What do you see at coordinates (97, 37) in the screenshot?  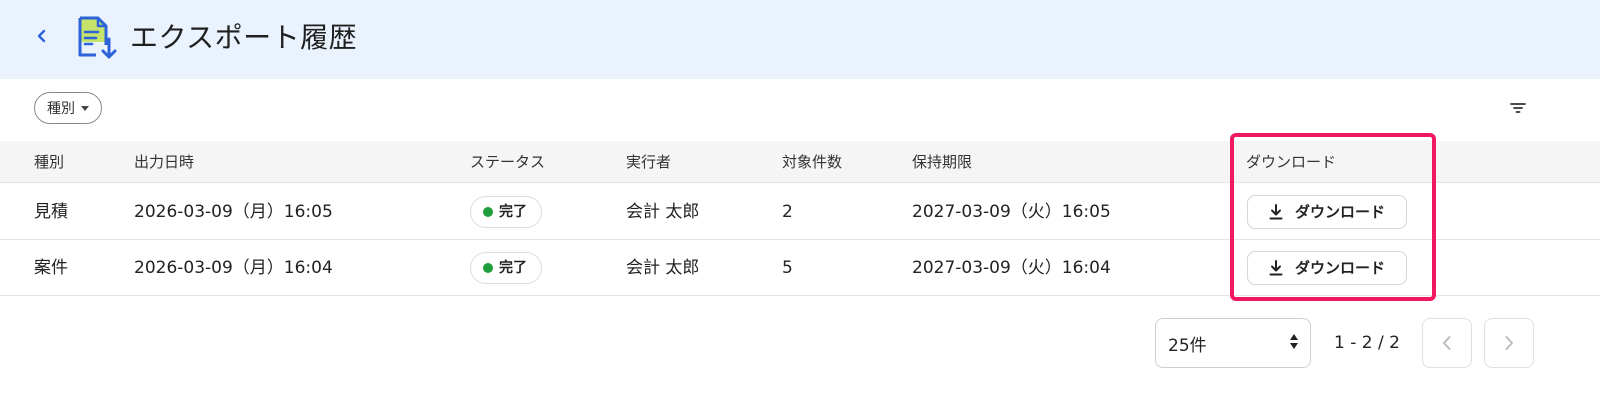 I see `document-download-icon` at bounding box center [97, 37].